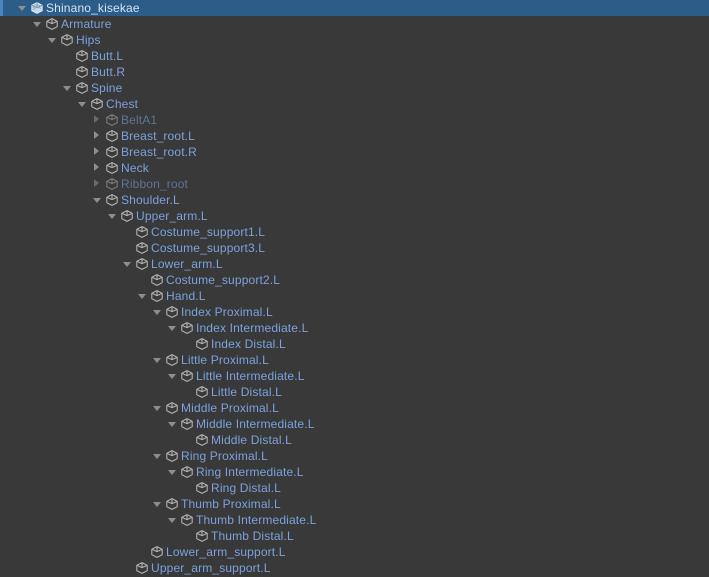  Describe the element at coordinates (354, 552) in the screenshot. I see `hierarchy-row: Lower_arm_support.L` at that location.